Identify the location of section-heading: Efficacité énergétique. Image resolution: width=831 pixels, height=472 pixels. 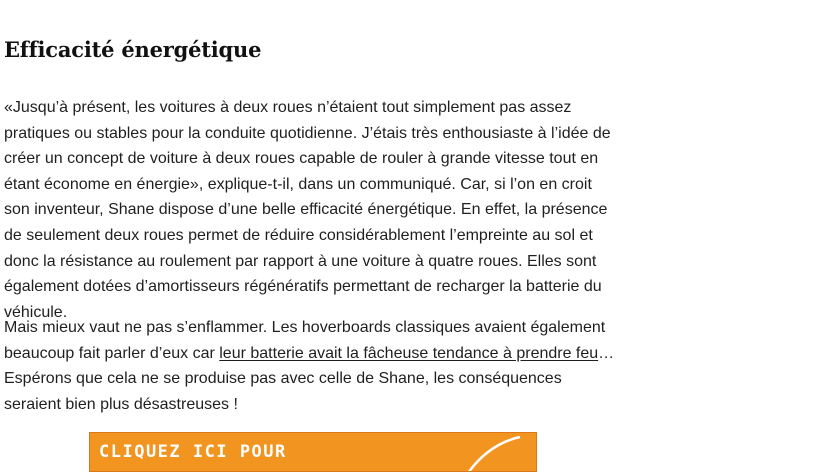
(133, 49).